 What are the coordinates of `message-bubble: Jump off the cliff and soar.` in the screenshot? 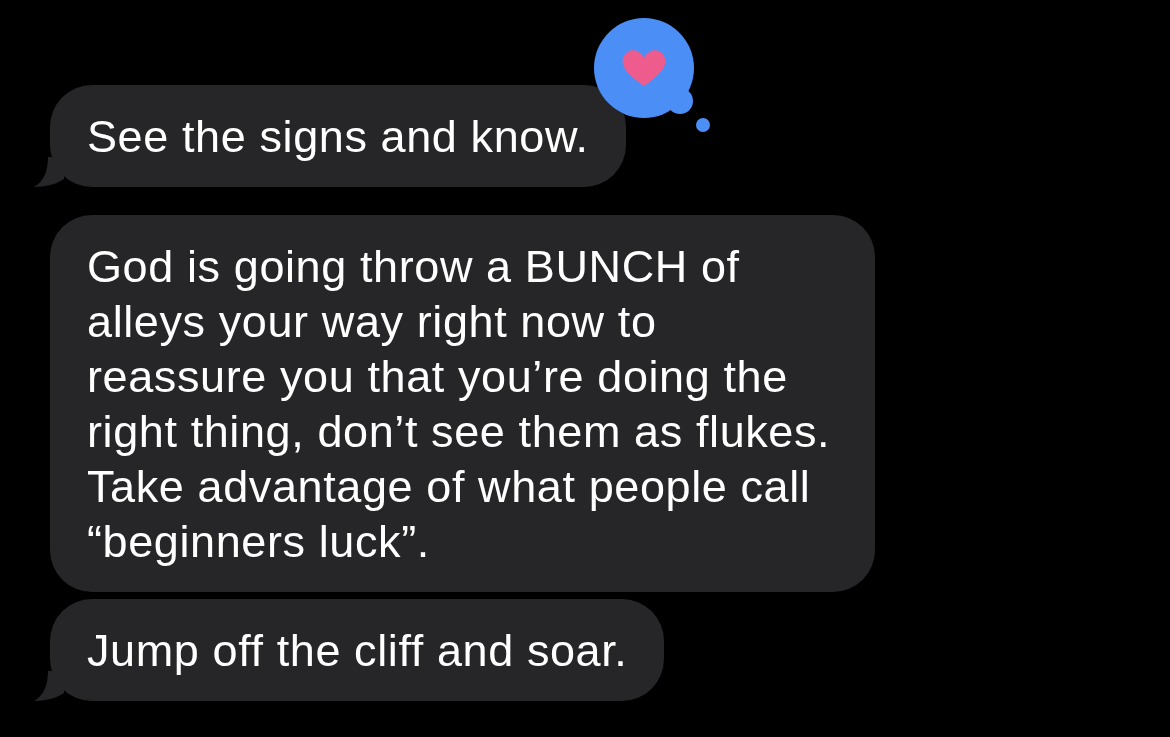 It's located at (357, 650).